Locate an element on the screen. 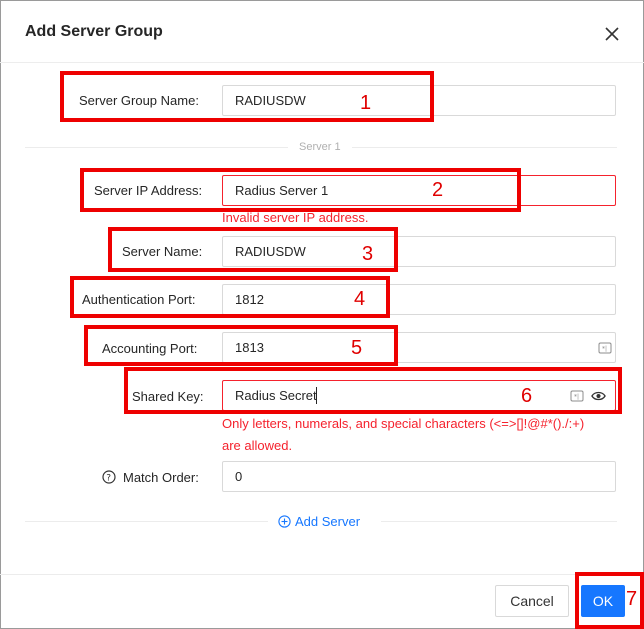  plus-circle-icon is located at coordinates (284, 521).